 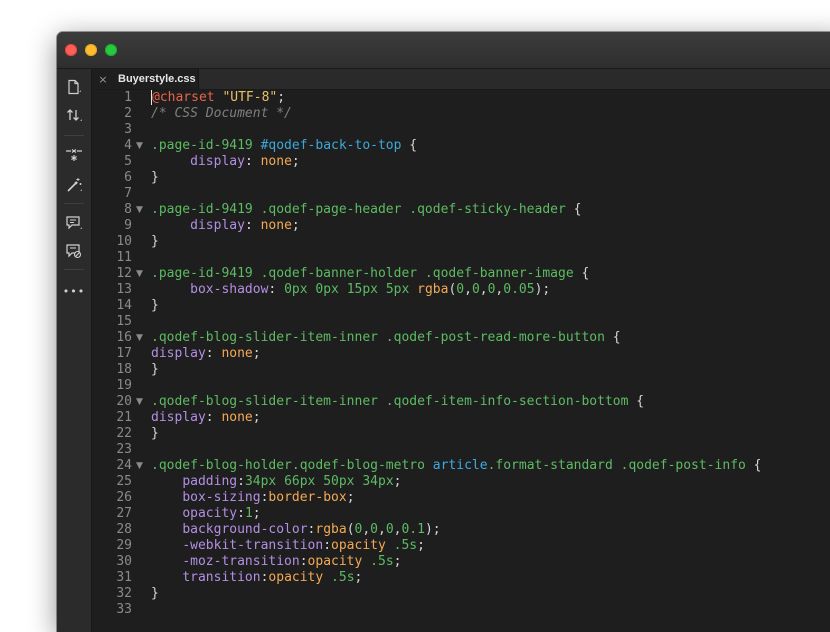 I want to click on new-file-button, so click(x=74, y=87).